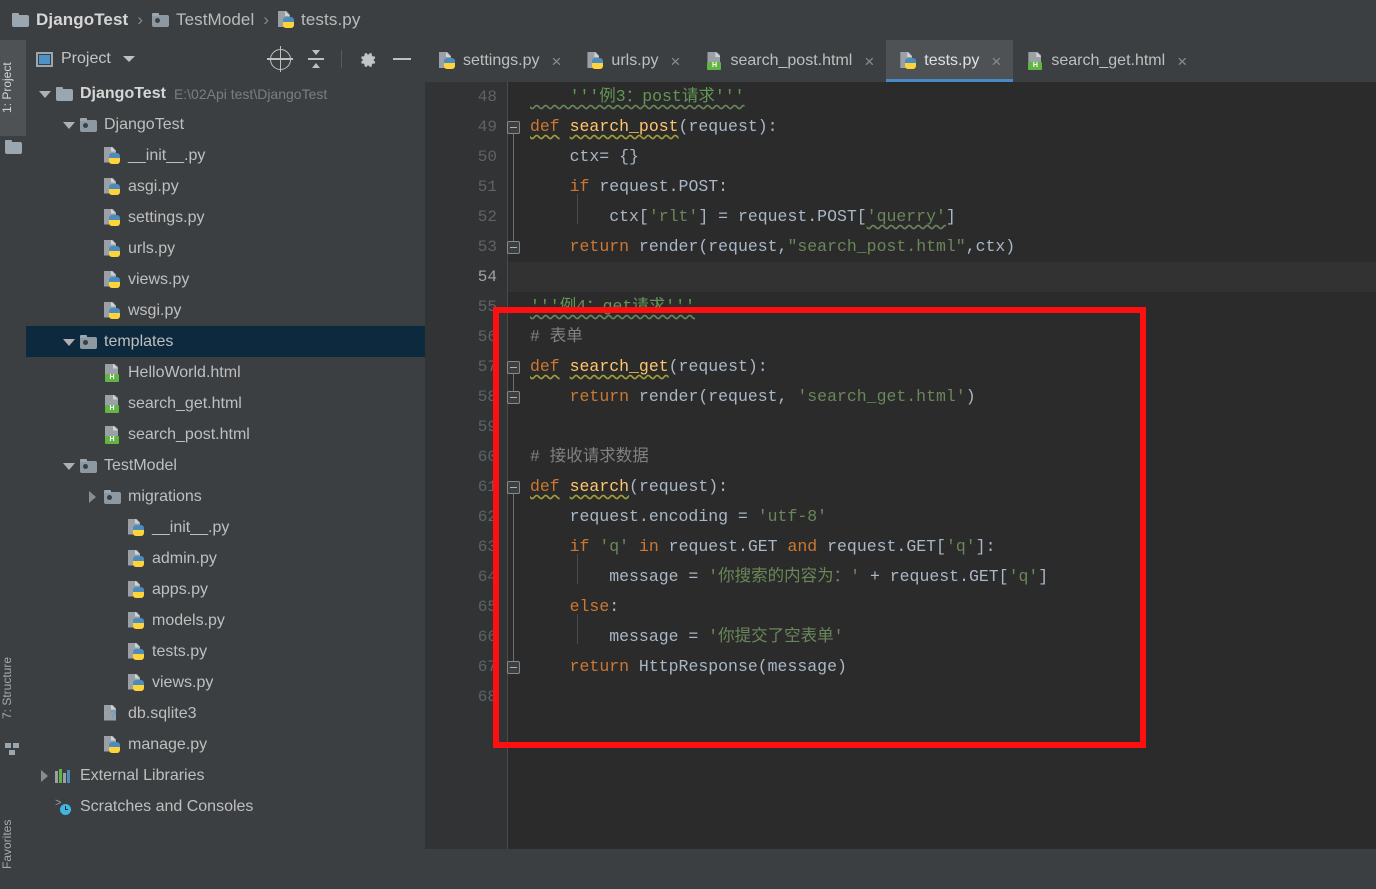  What do you see at coordinates (203, 20) in the screenshot?
I see `breadcrumb-item-testmodel: TestModel` at bounding box center [203, 20].